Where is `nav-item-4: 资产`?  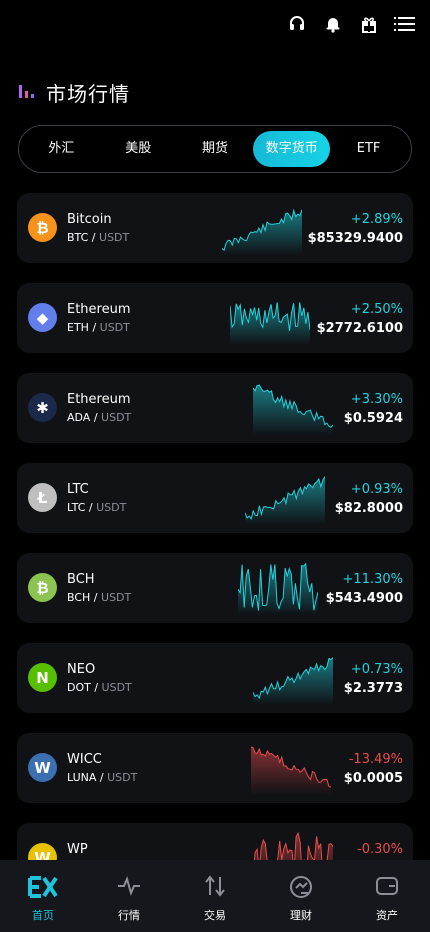 nav-item-4: 资产 is located at coordinates (387, 896).